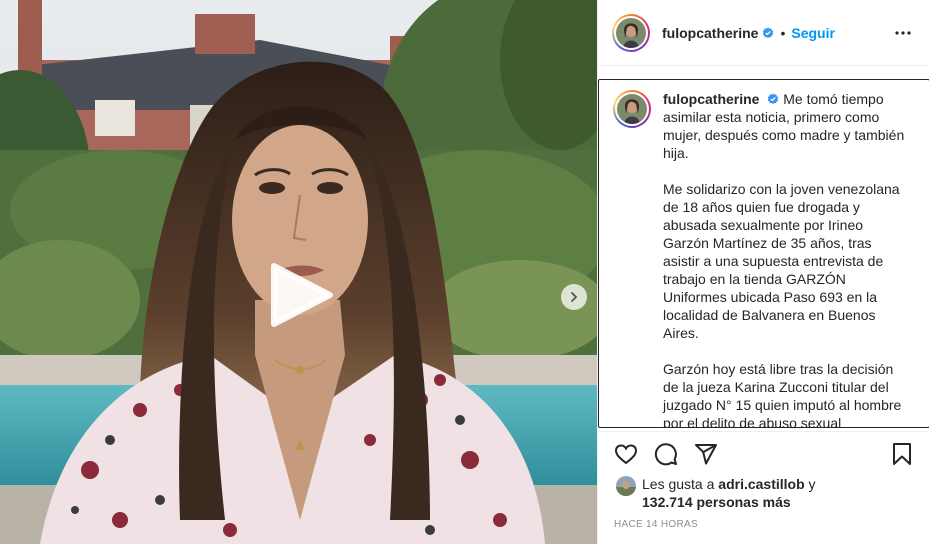 The height and width of the screenshot is (544, 929). I want to click on avatar, so click(631, 32).